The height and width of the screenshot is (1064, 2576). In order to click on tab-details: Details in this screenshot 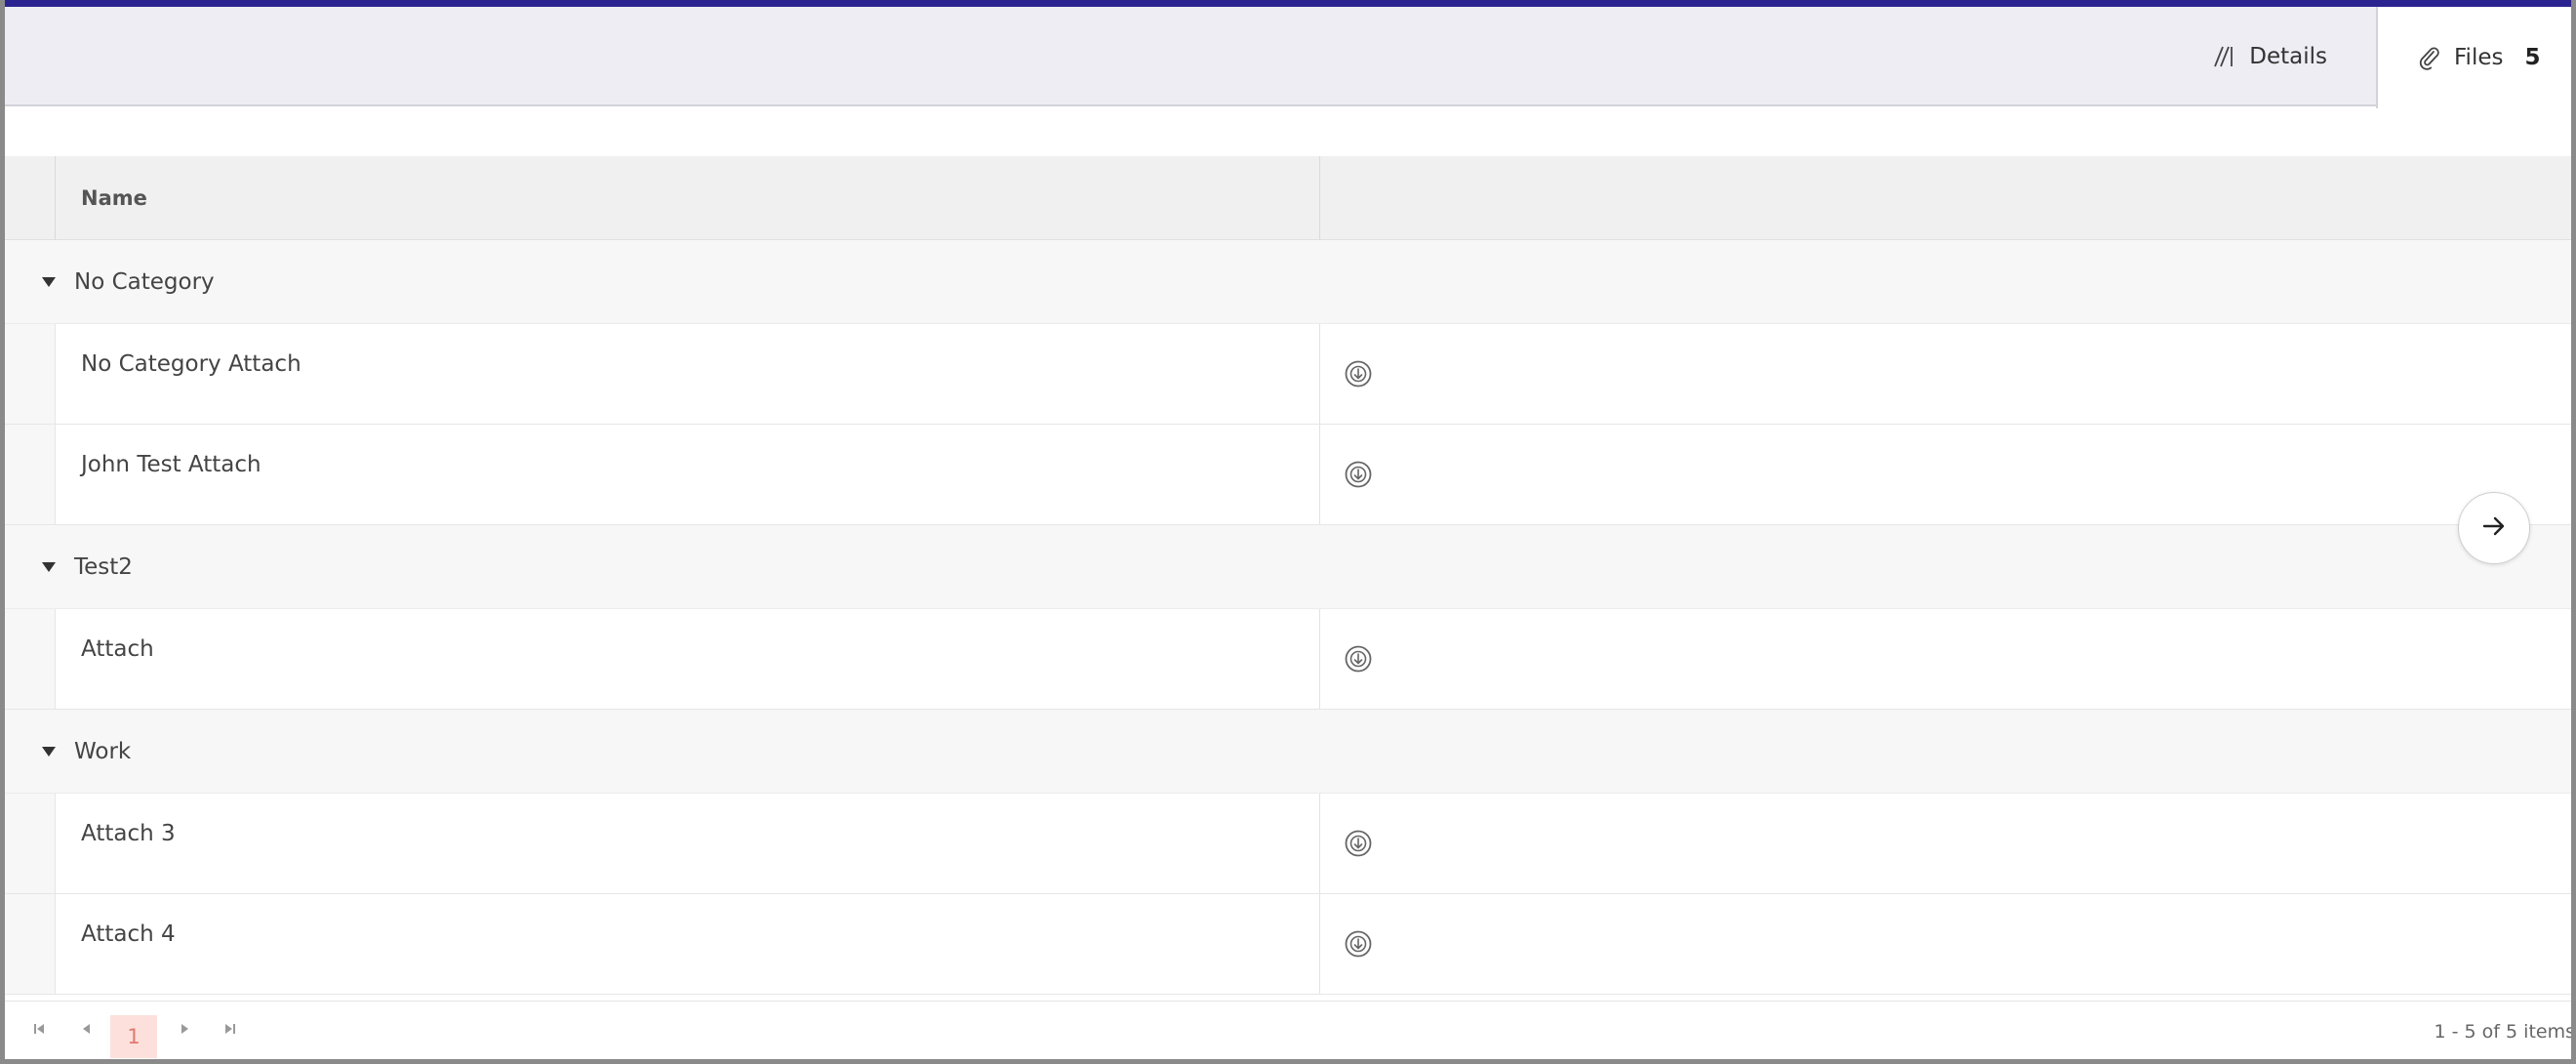, I will do `click(2270, 56)`.